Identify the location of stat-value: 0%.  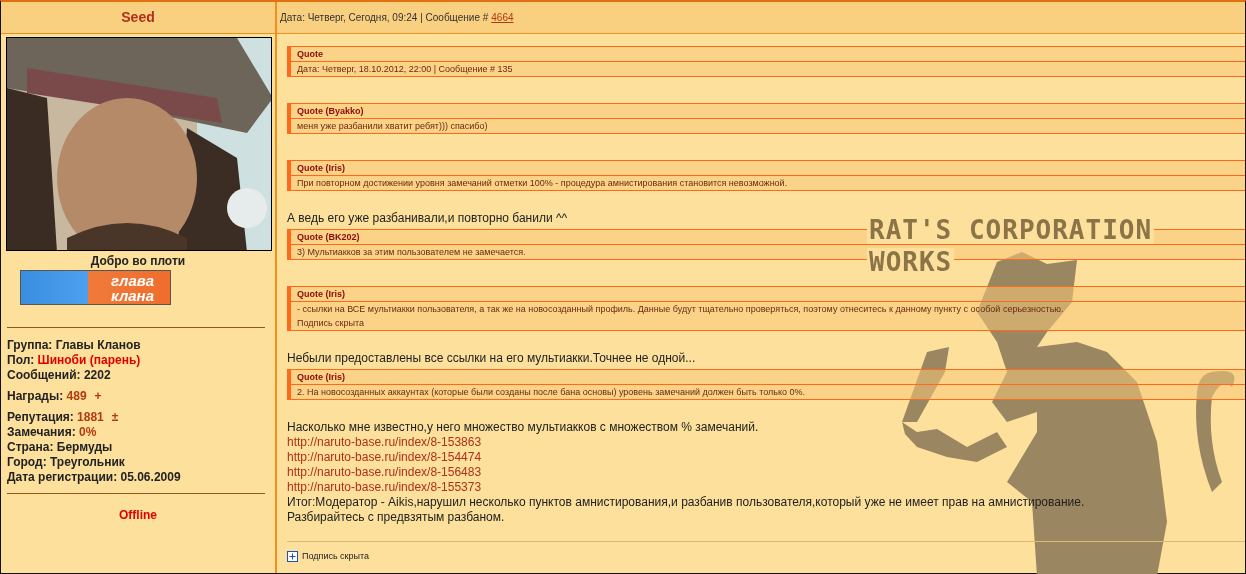
(88, 432).